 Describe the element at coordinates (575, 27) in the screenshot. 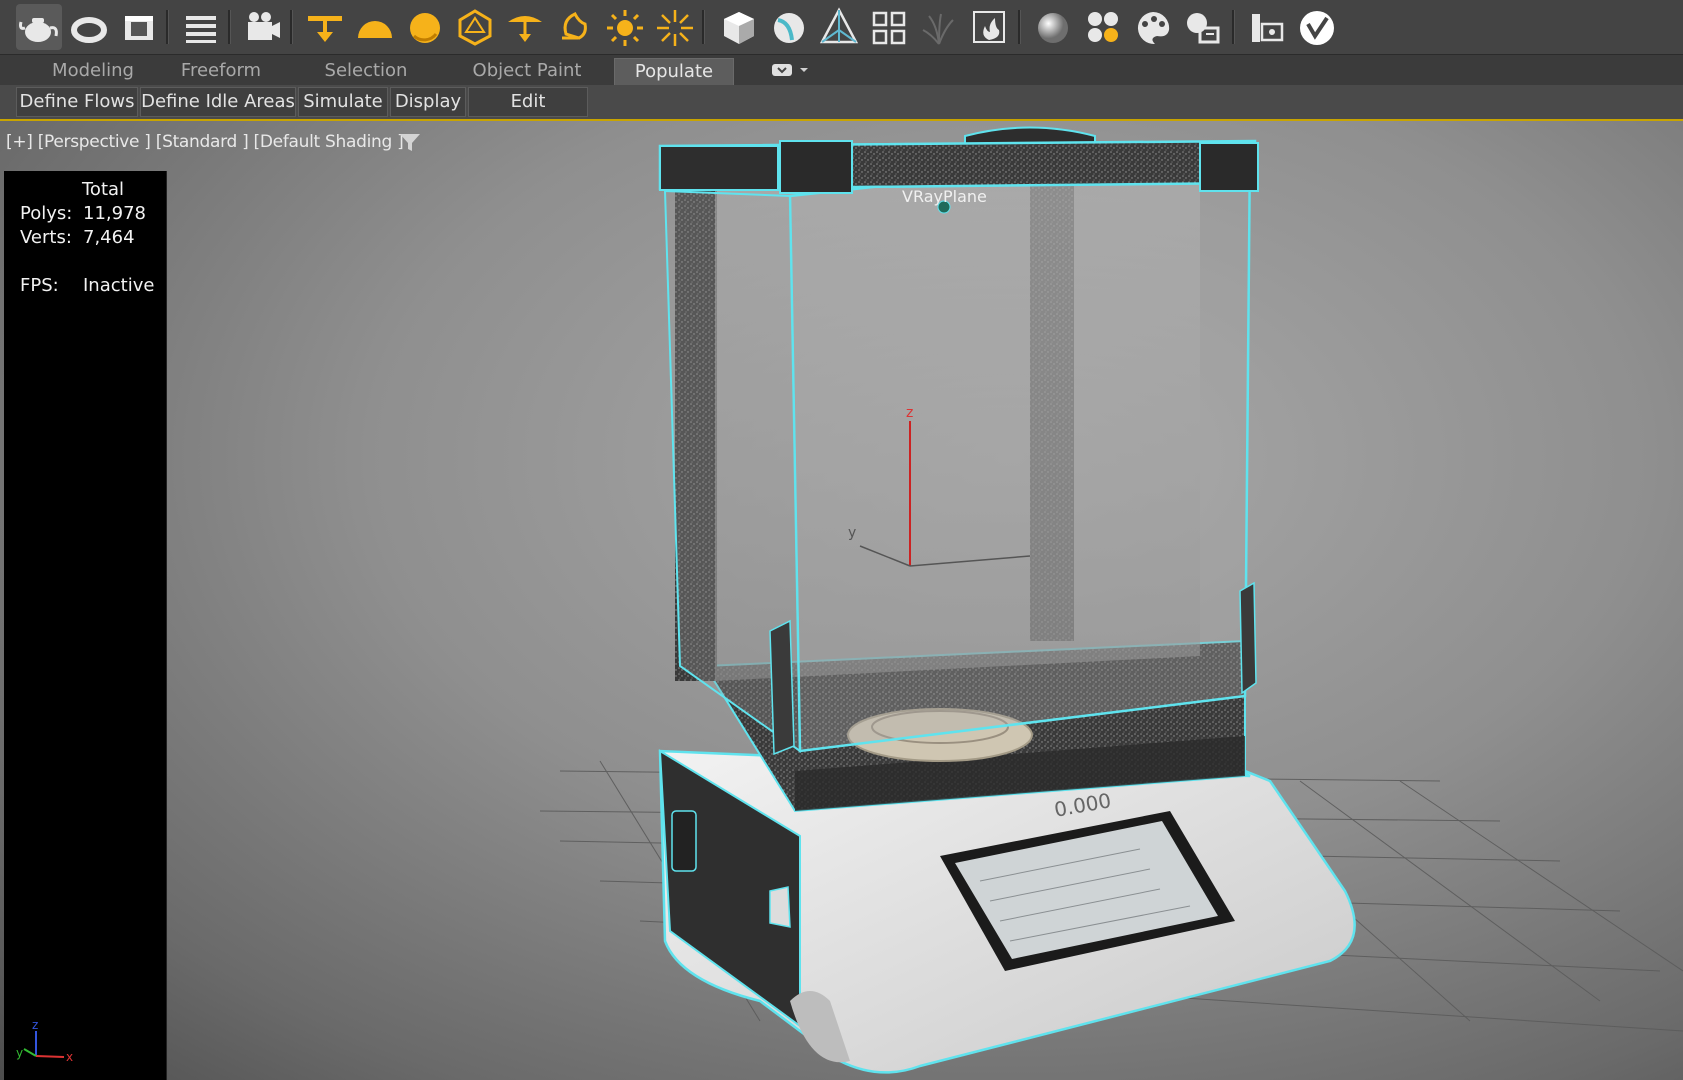

I see `bulb-light-icon` at that location.